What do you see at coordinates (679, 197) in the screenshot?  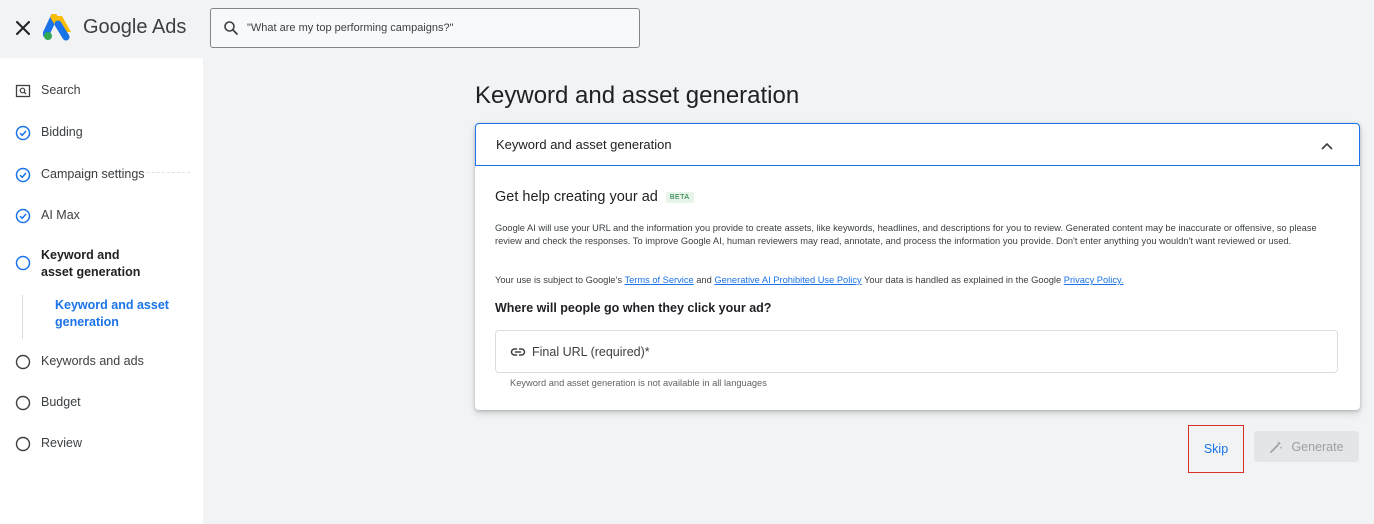 I see `beta-badge: BETA` at bounding box center [679, 197].